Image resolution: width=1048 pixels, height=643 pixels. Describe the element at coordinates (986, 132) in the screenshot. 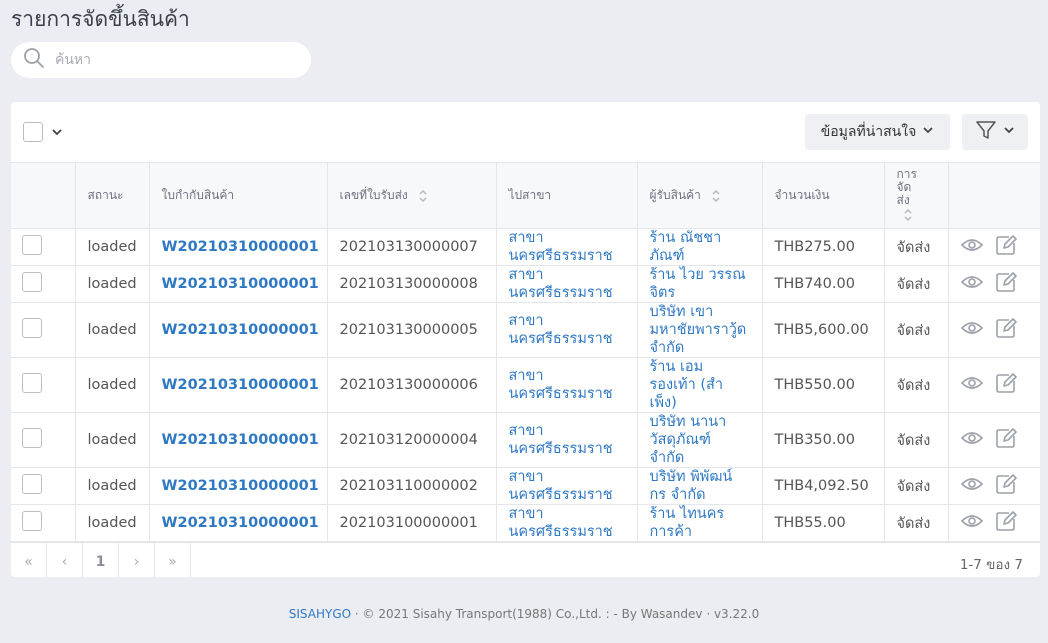

I see `filter-icon` at that location.